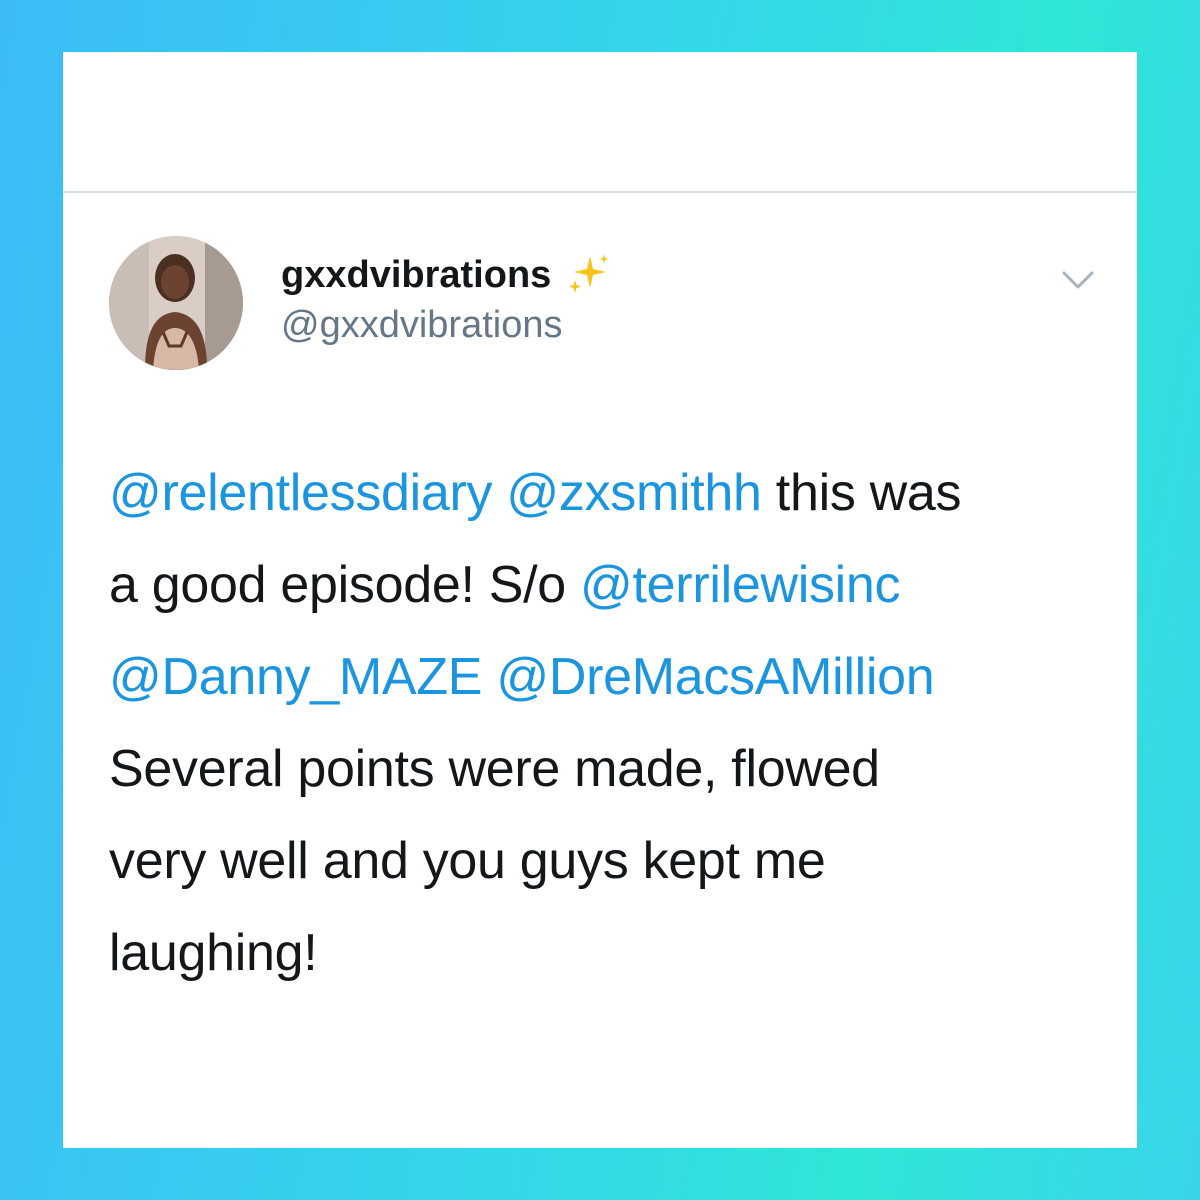  I want to click on chevron-down-icon, so click(1078, 279).